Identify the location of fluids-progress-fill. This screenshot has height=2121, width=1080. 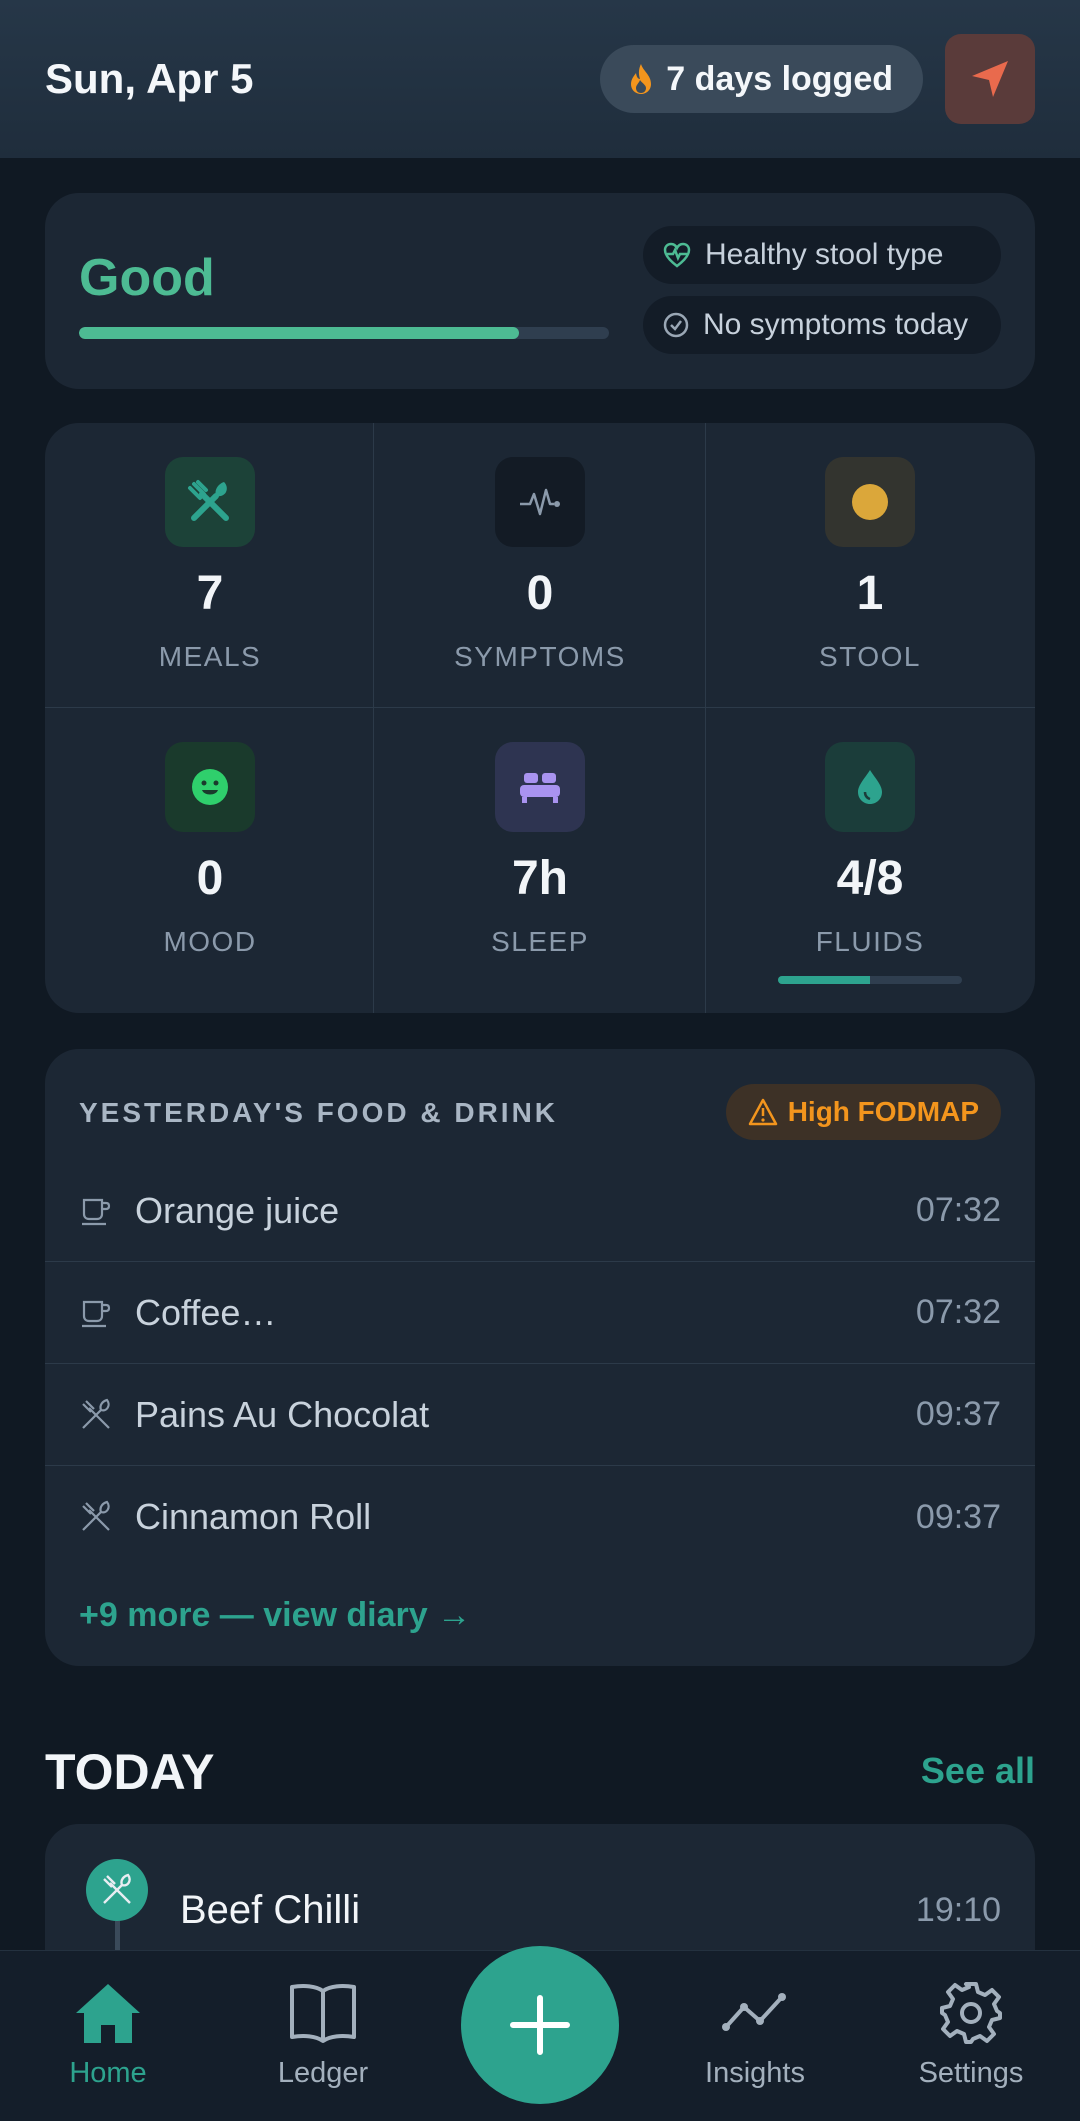
(824, 980).